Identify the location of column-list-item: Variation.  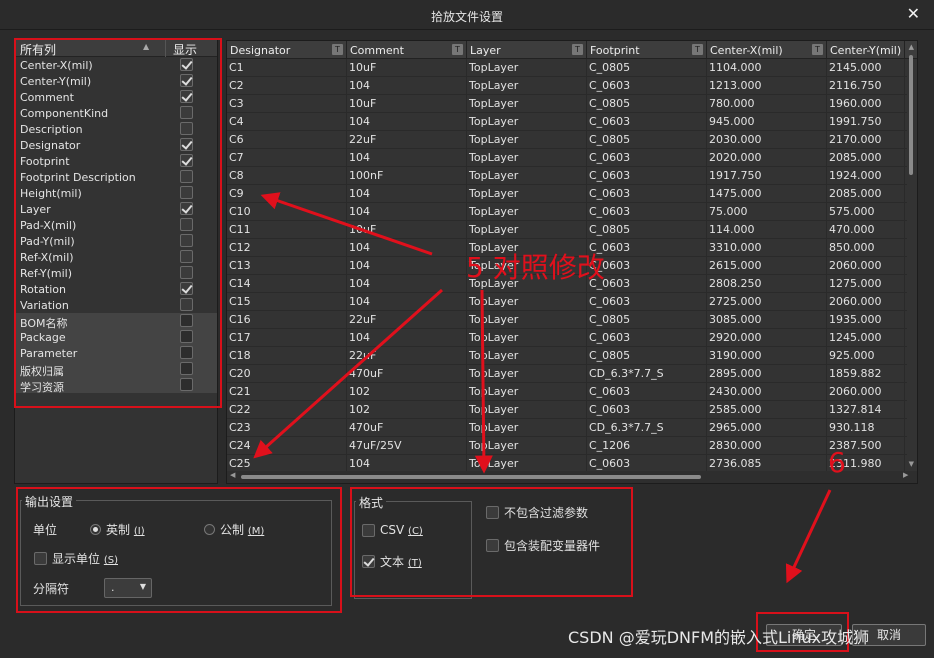
(116, 305).